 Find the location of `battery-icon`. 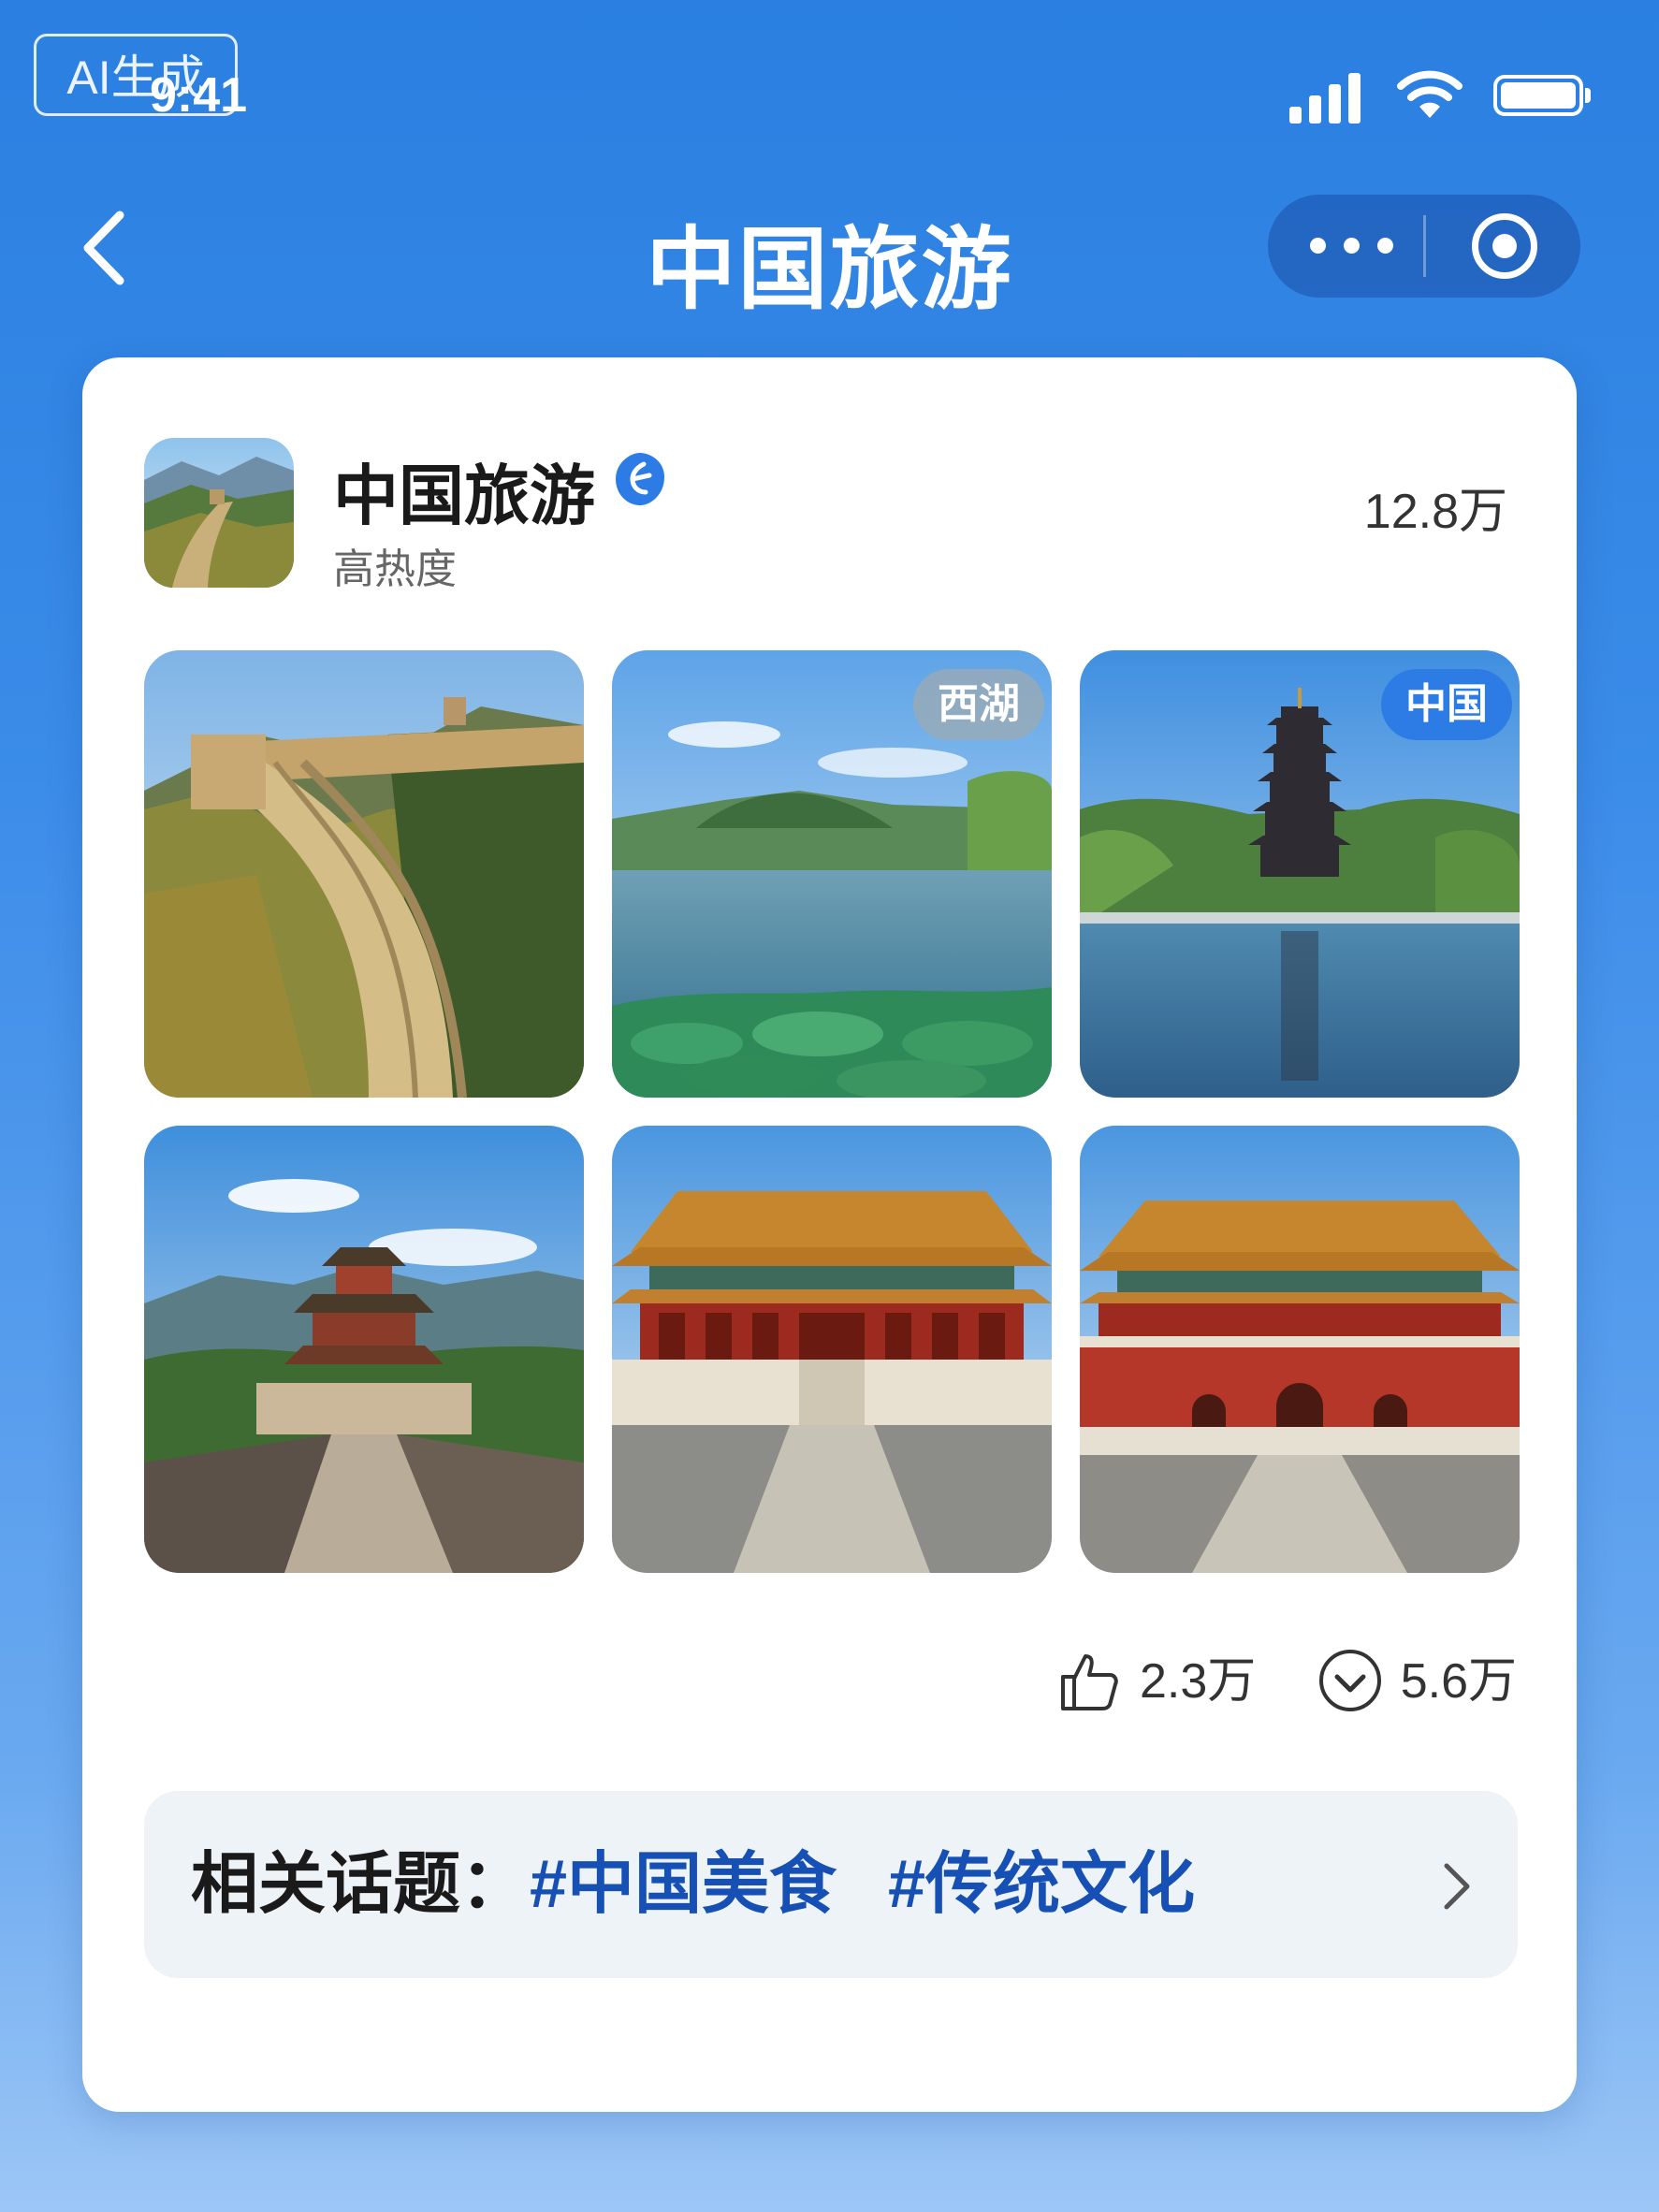

battery-icon is located at coordinates (1542, 95).